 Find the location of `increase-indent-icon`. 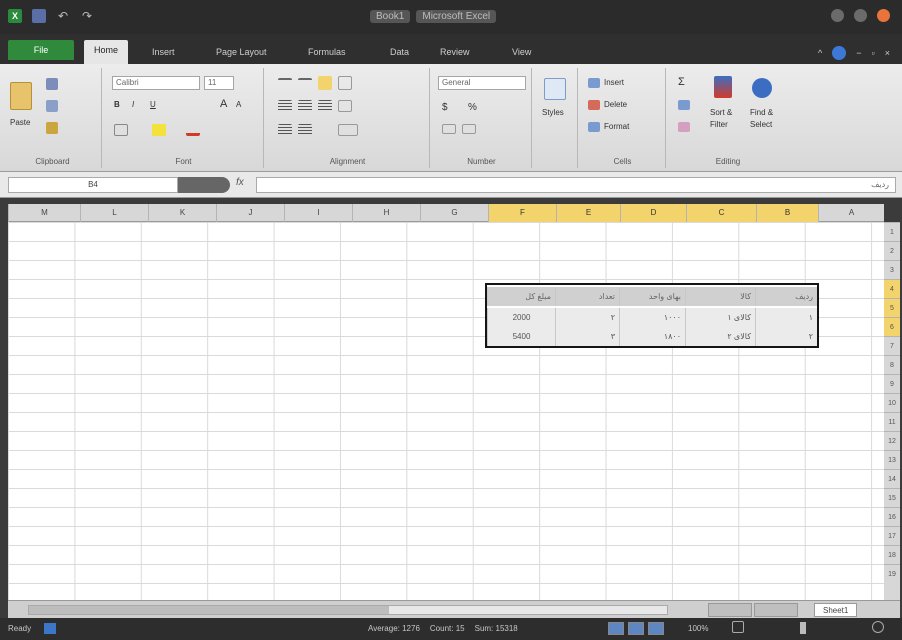

increase-indent-icon is located at coordinates (305, 130).